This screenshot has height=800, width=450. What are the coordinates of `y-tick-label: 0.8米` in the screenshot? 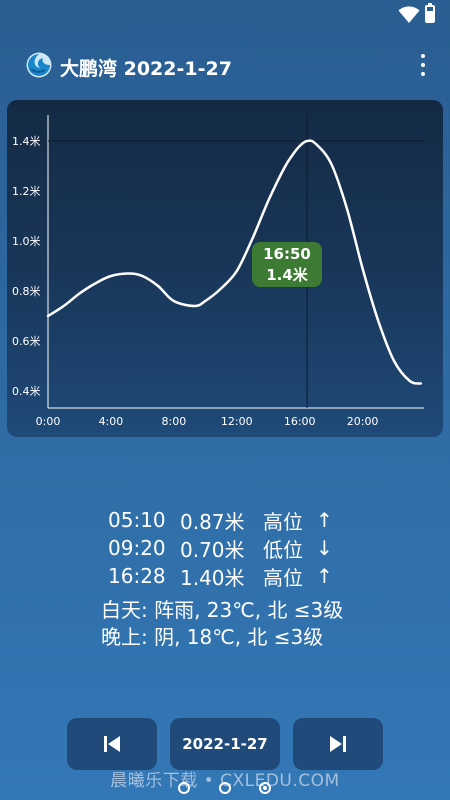 It's located at (26, 291).